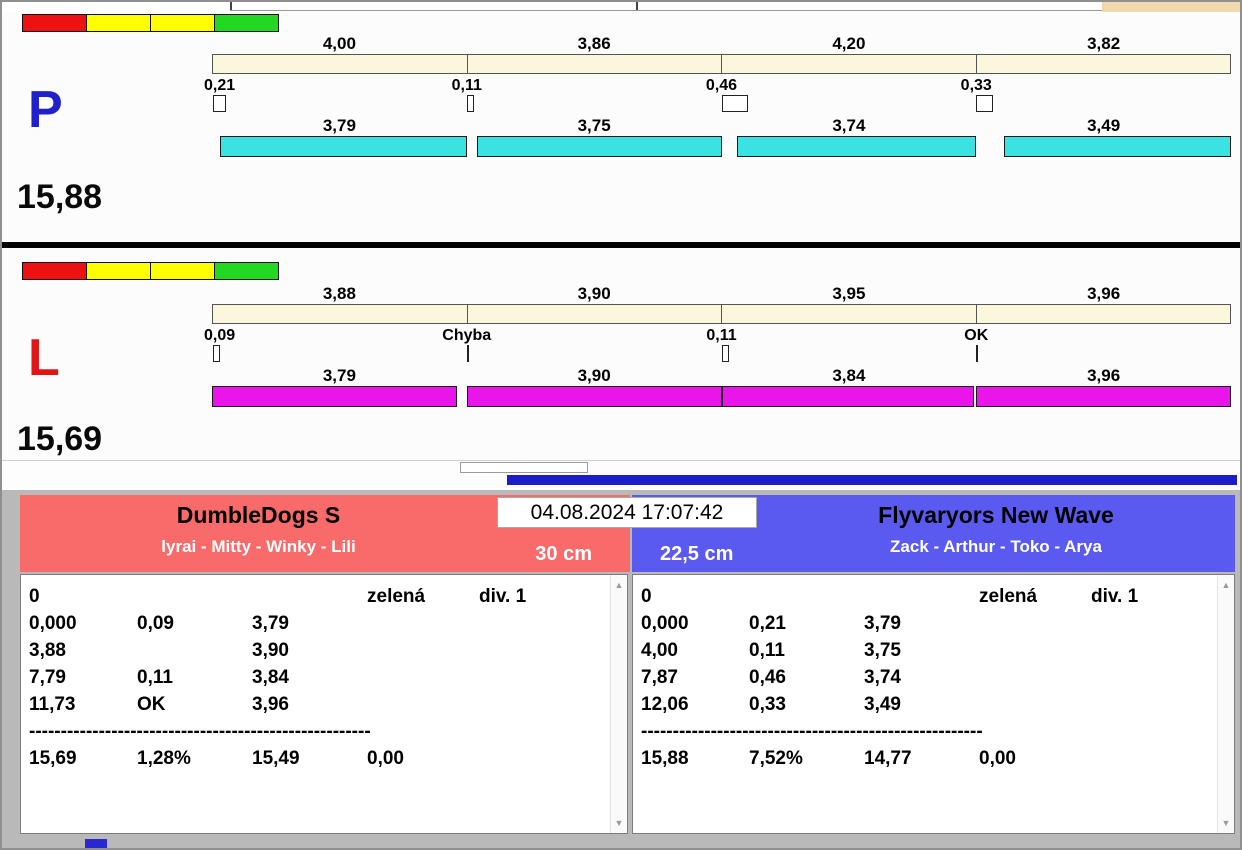 The image size is (1242, 850). What do you see at coordinates (339, 293) in the screenshot?
I see `segment-time: 3,88` at bounding box center [339, 293].